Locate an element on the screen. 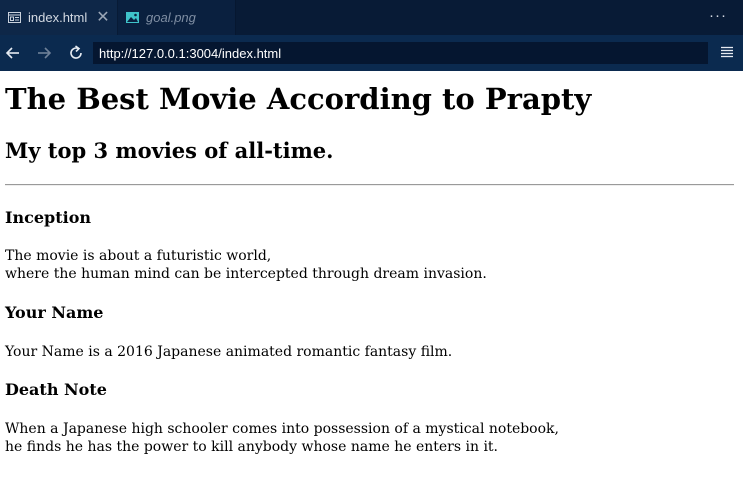 Image resolution: width=743 pixels, height=484 pixels. page-subtitle: My top 3 movies of all-time. is located at coordinates (169, 150).